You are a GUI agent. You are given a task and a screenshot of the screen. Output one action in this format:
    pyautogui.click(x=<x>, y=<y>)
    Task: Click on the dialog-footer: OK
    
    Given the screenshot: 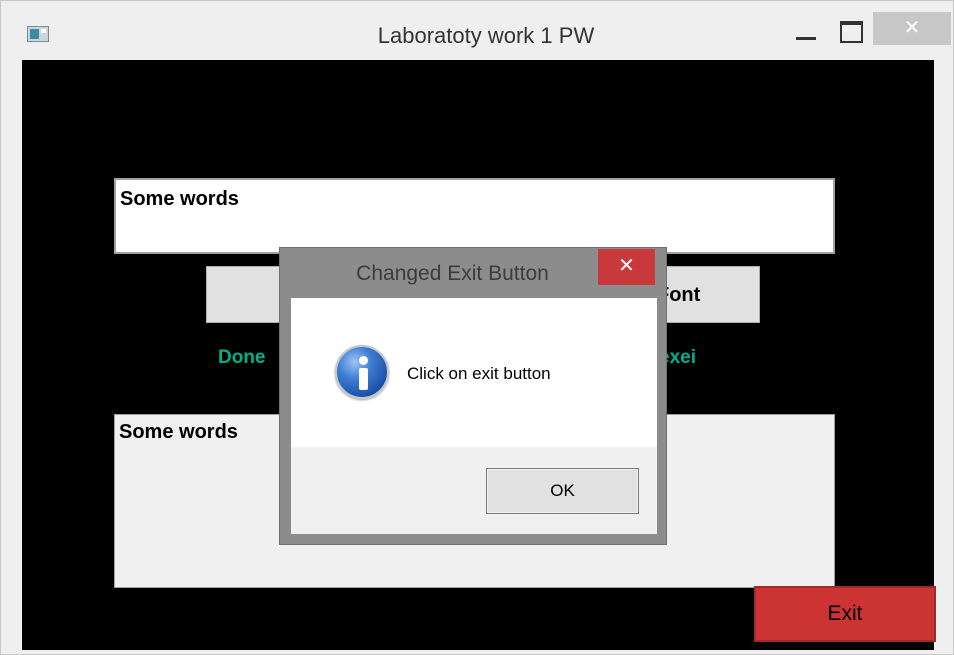 What is the action you would take?
    pyautogui.click(x=474, y=490)
    